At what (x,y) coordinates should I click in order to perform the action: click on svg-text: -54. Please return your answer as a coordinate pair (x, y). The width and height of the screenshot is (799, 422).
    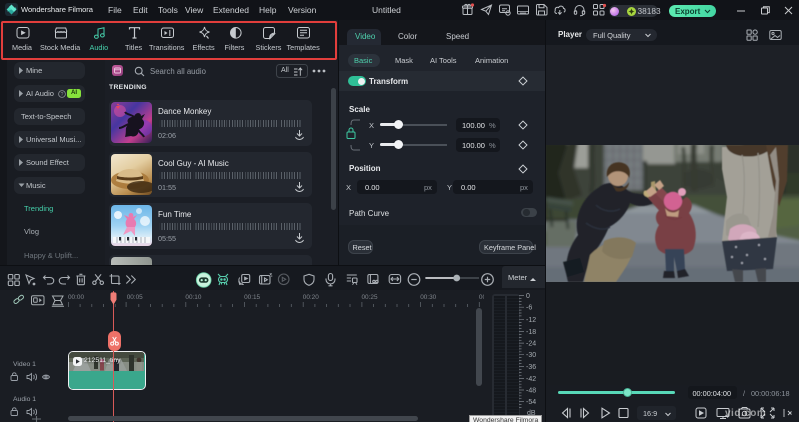
    Looking at the image, I should click on (531, 402).